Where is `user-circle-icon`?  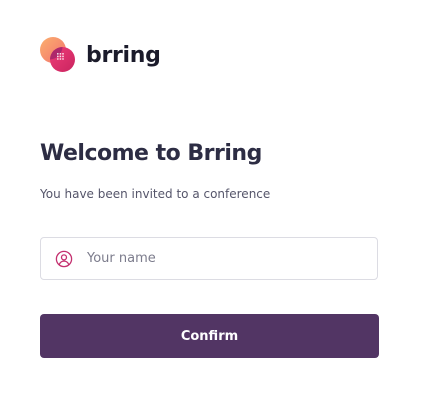
user-circle-icon is located at coordinates (64, 259).